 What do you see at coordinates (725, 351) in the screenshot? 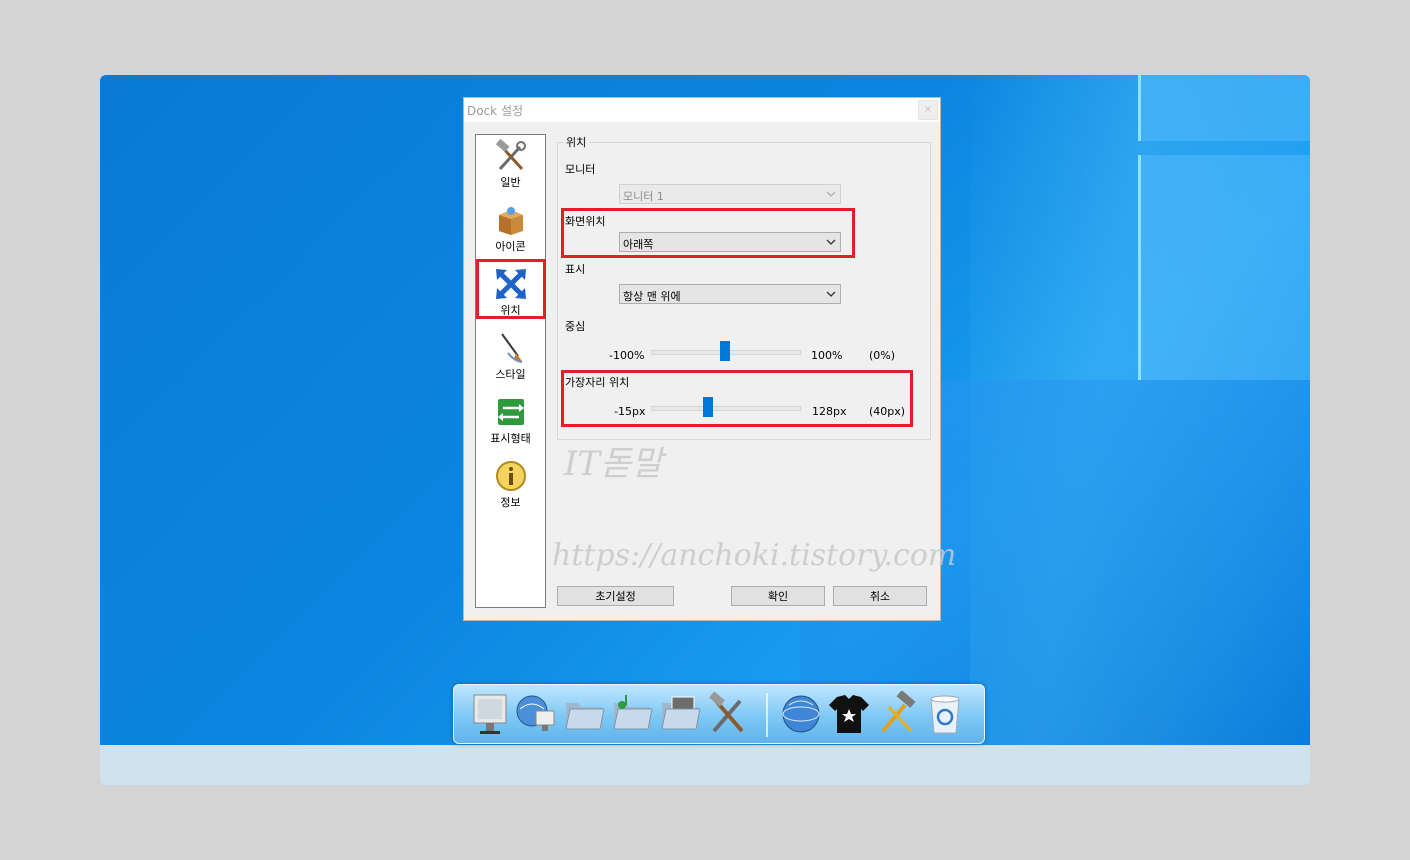
I see `center-slider-thumb` at bounding box center [725, 351].